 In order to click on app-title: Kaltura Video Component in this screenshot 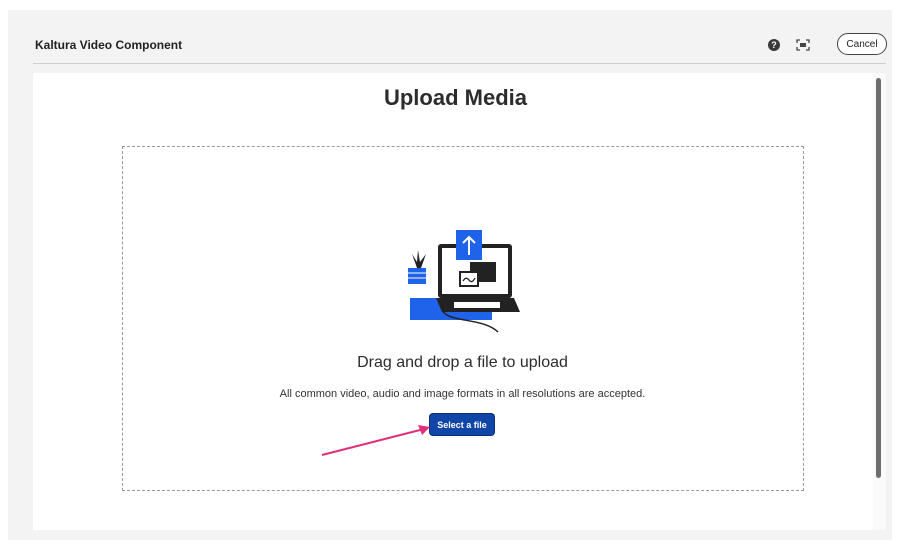, I will do `click(109, 45)`.